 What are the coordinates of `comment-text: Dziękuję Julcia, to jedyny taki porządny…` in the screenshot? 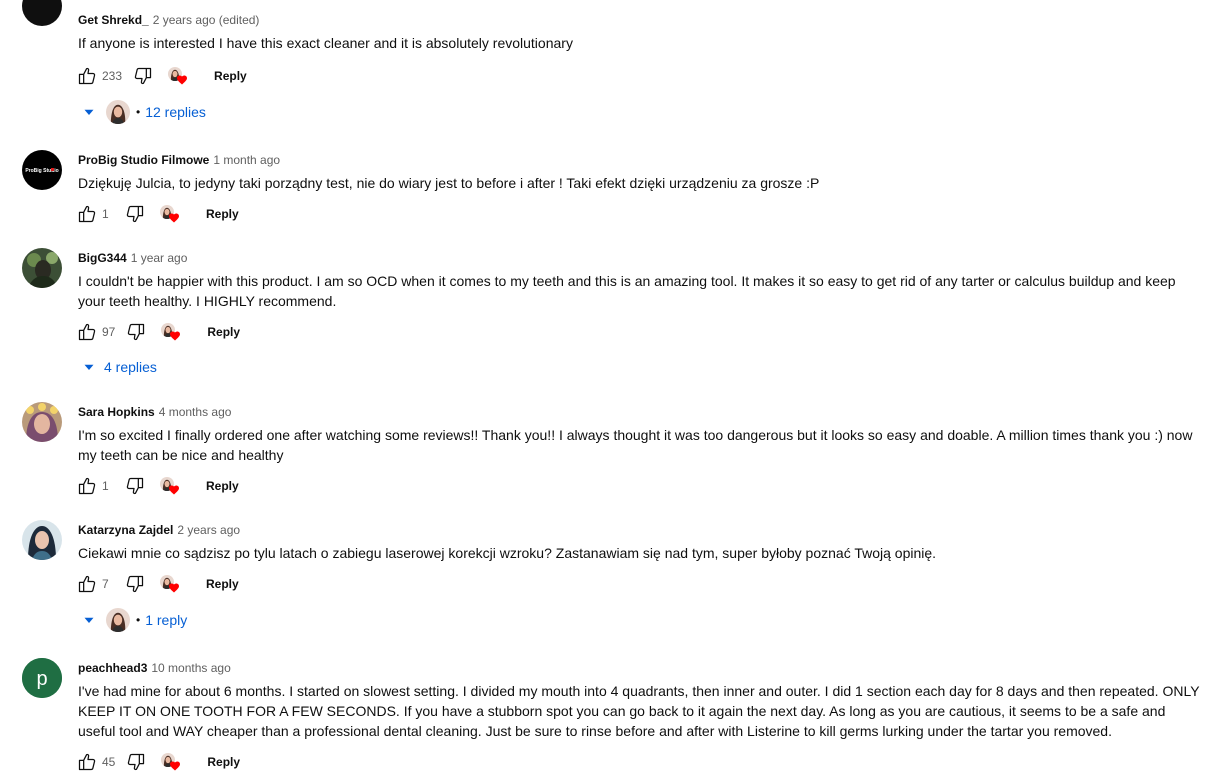 It's located at (449, 183).